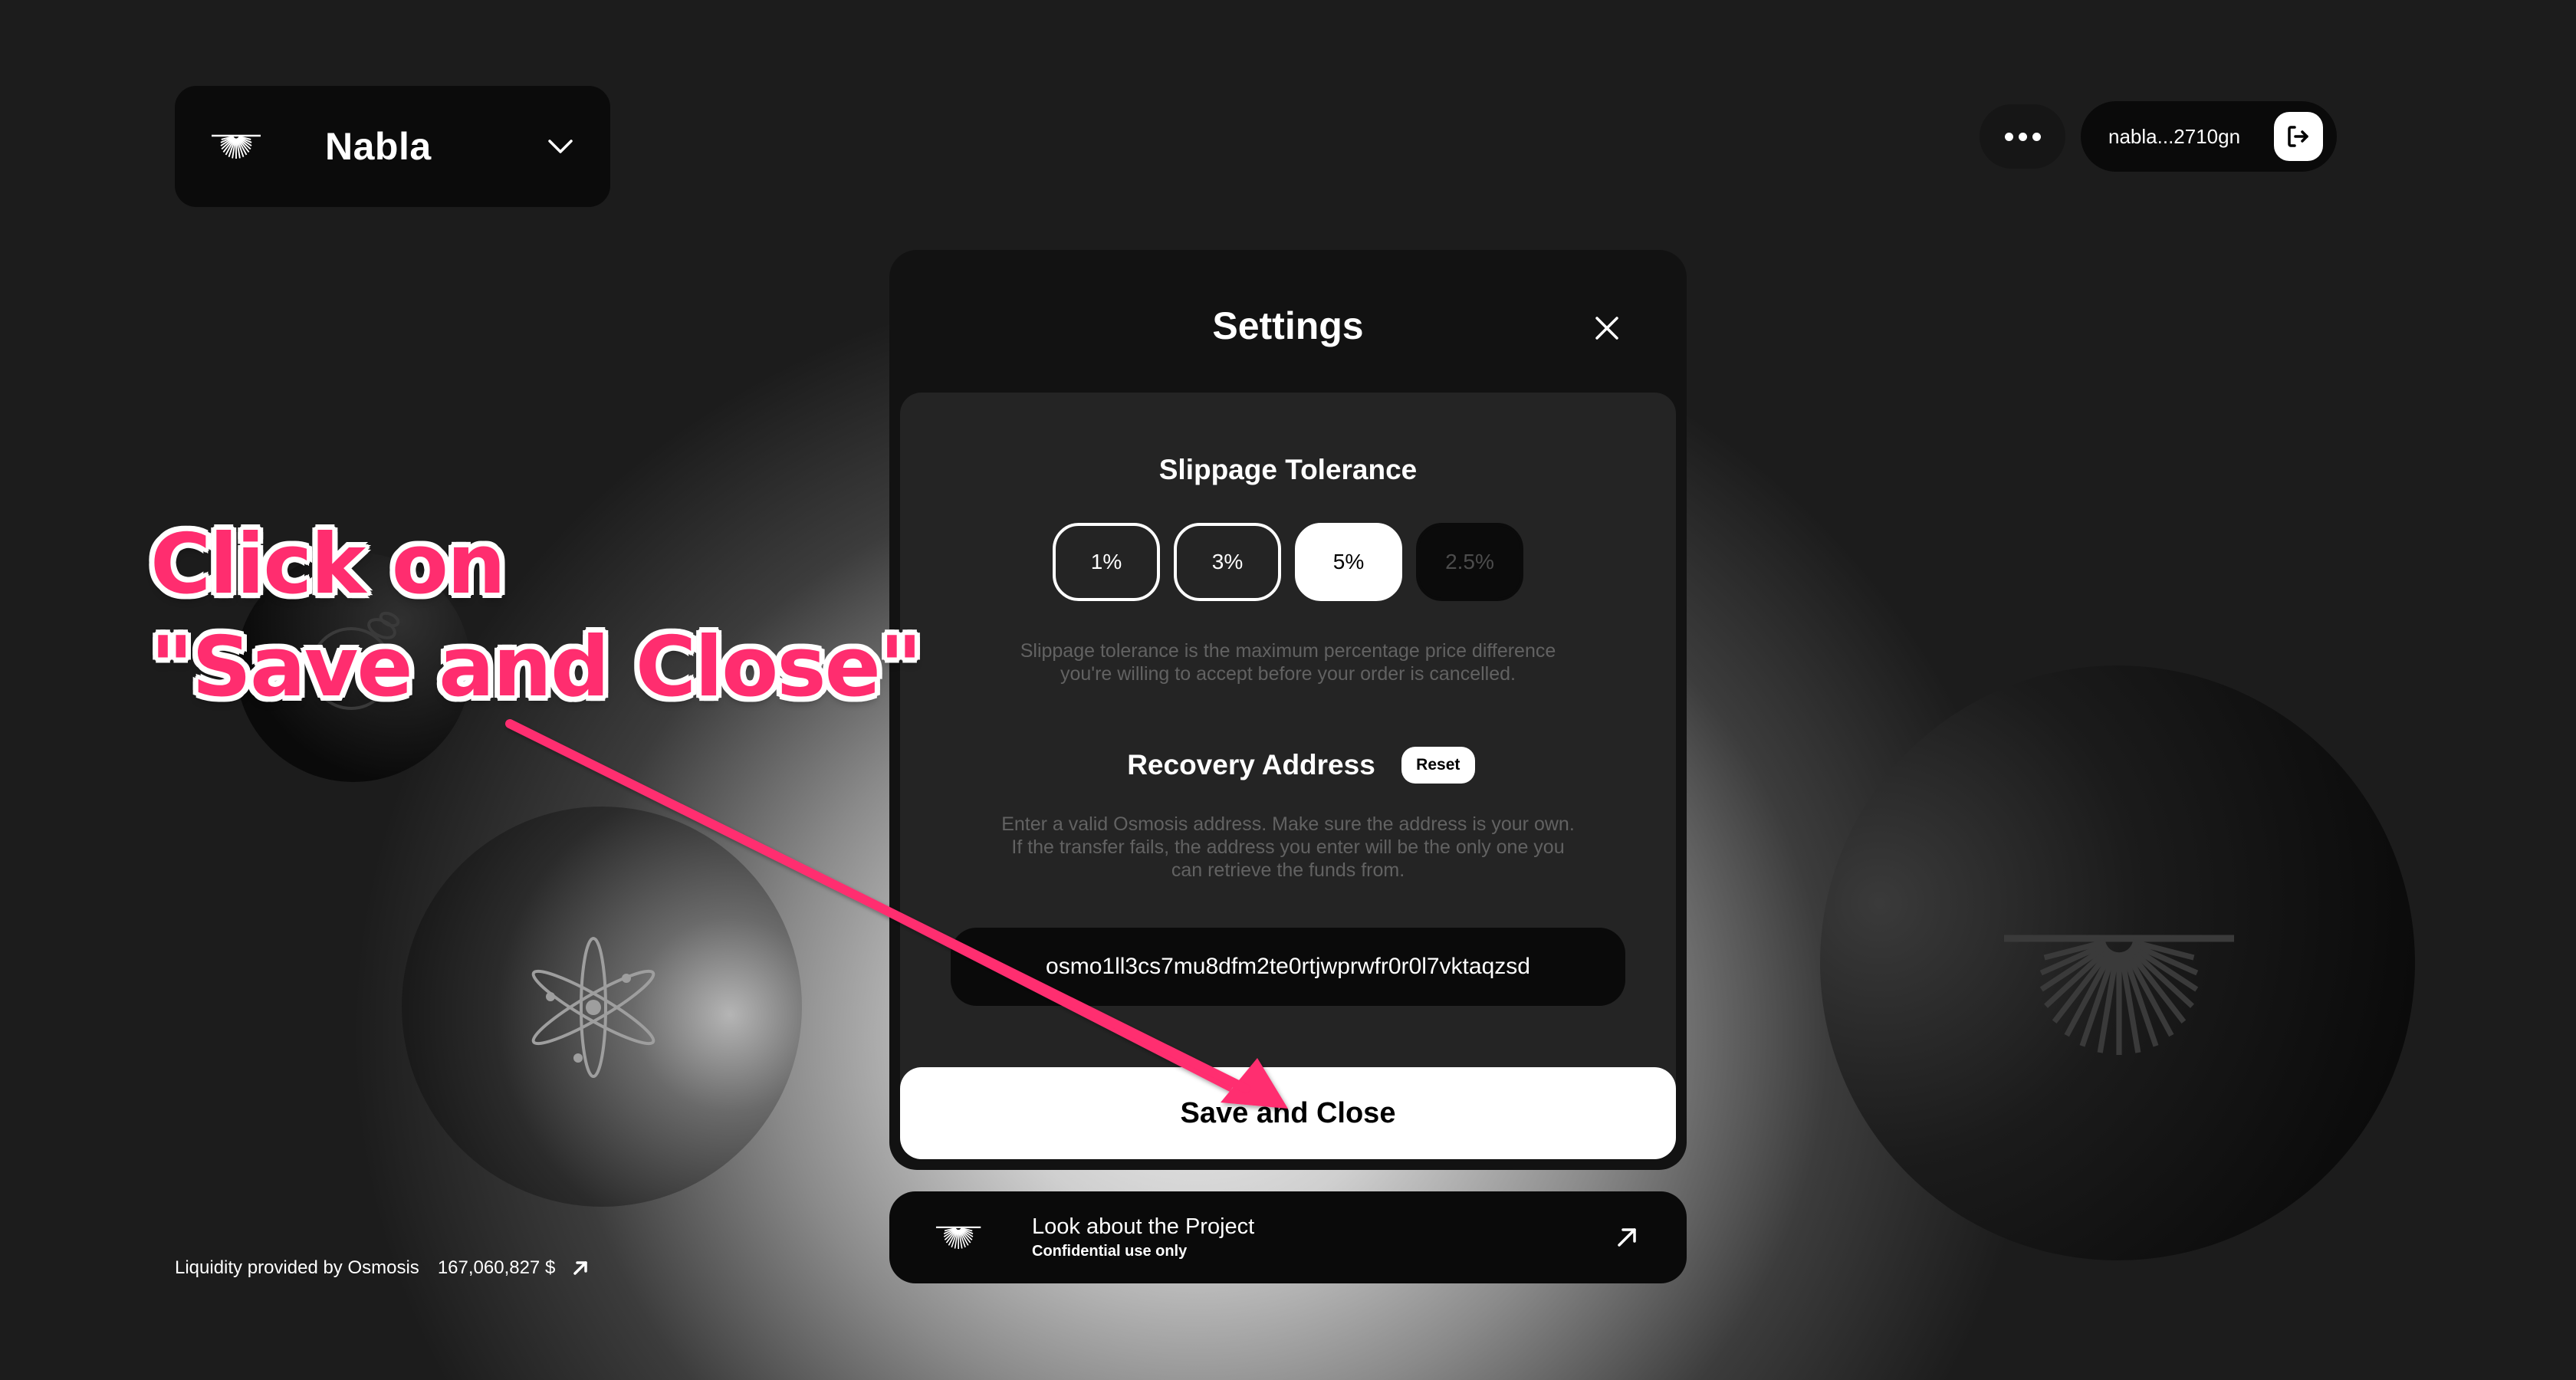 The width and height of the screenshot is (2576, 1380). I want to click on liquidity-amount: 167,060,827 $, so click(496, 1268).